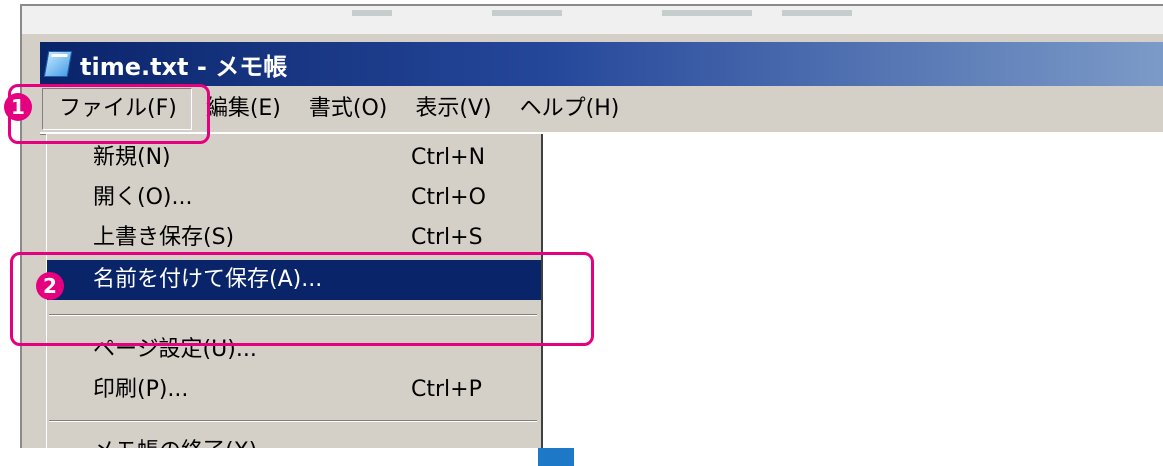  What do you see at coordinates (446, 389) in the screenshot?
I see `menu-item-shortcut: Ctrl+P` at bounding box center [446, 389].